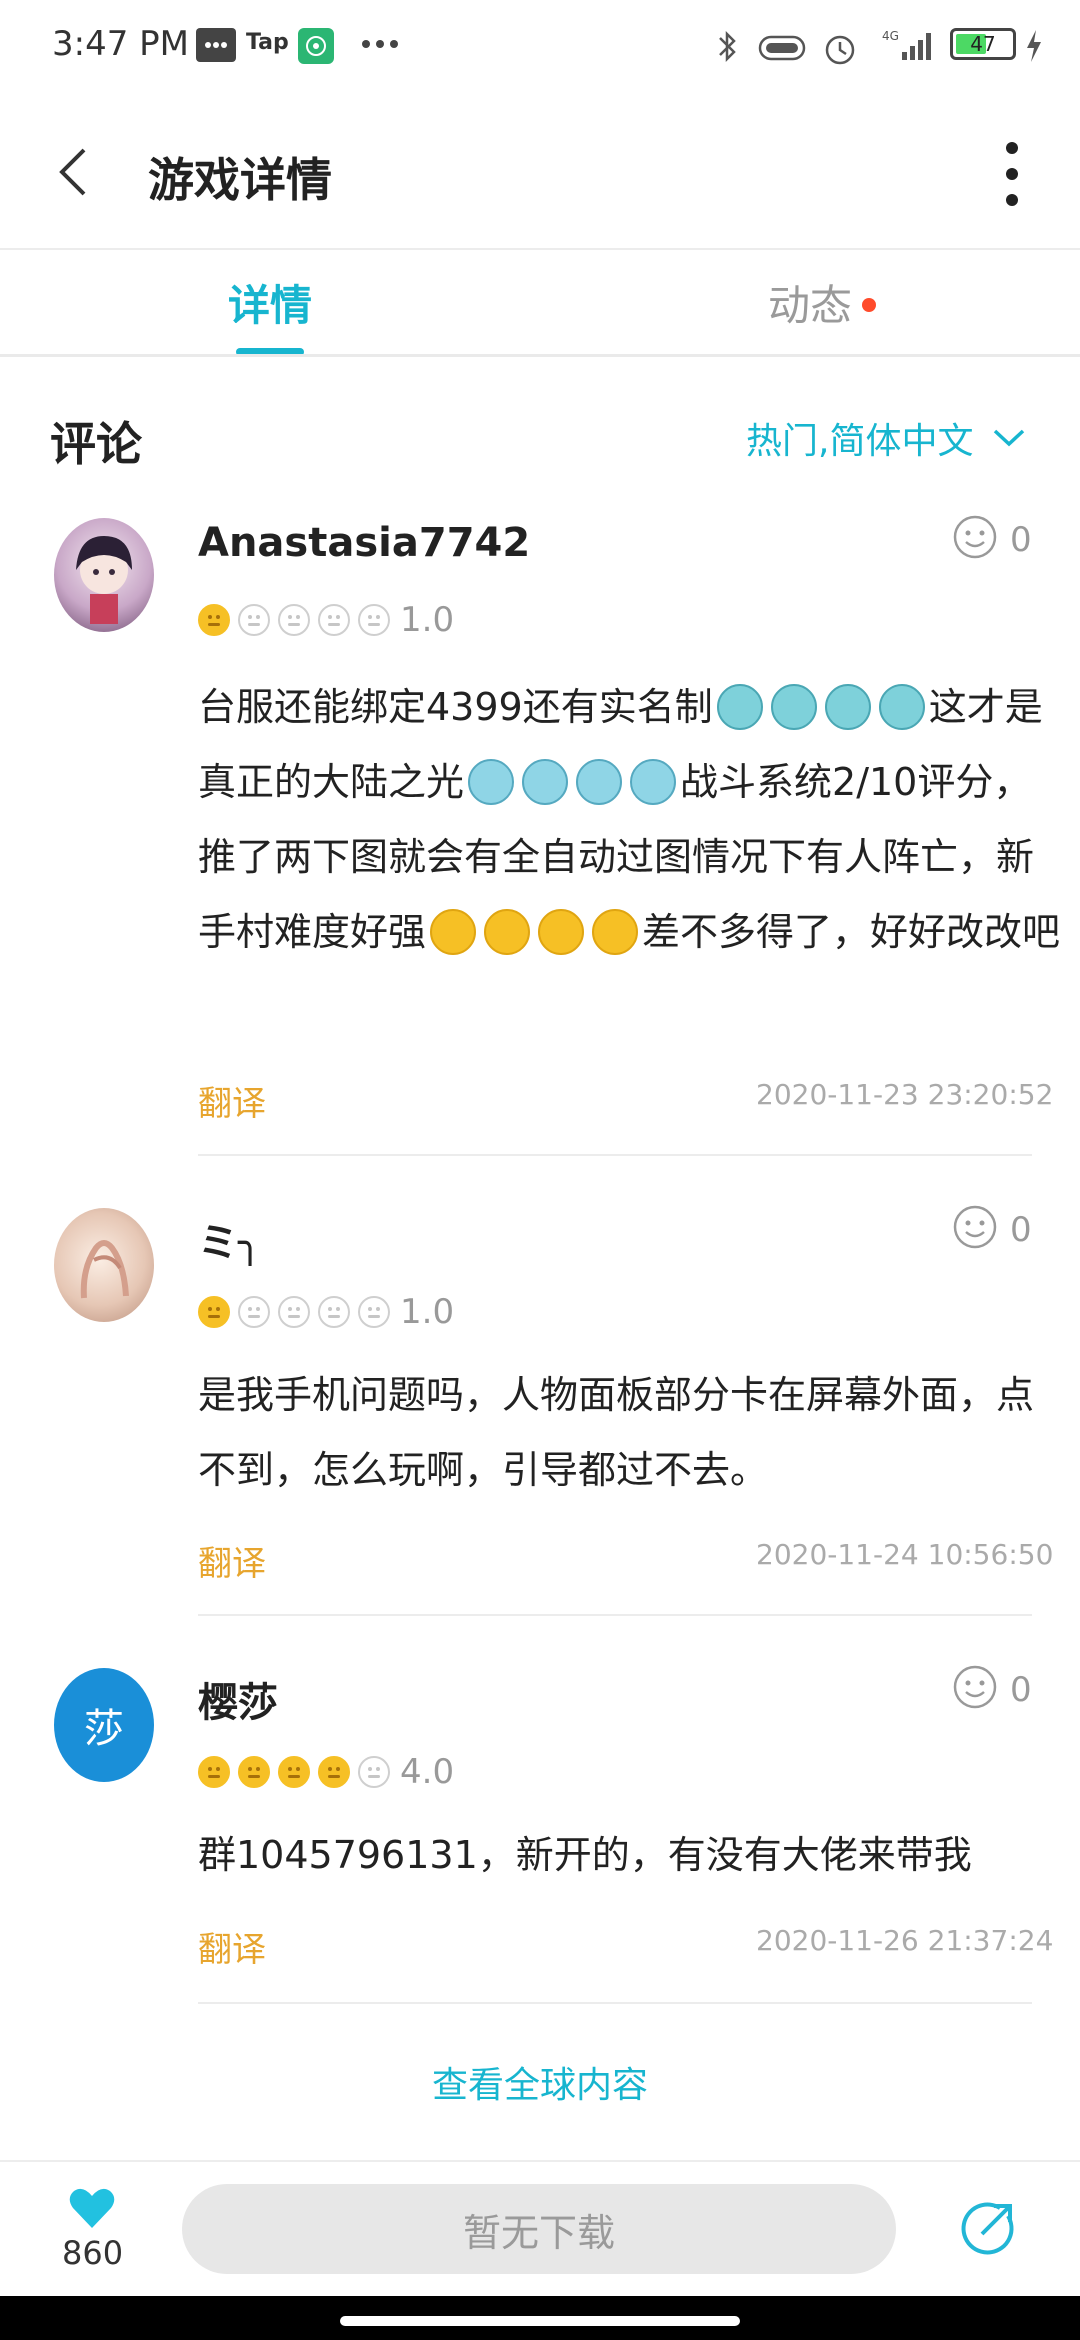  Describe the element at coordinates (364, 543) in the screenshot. I see `username: Anastasia7742` at that location.